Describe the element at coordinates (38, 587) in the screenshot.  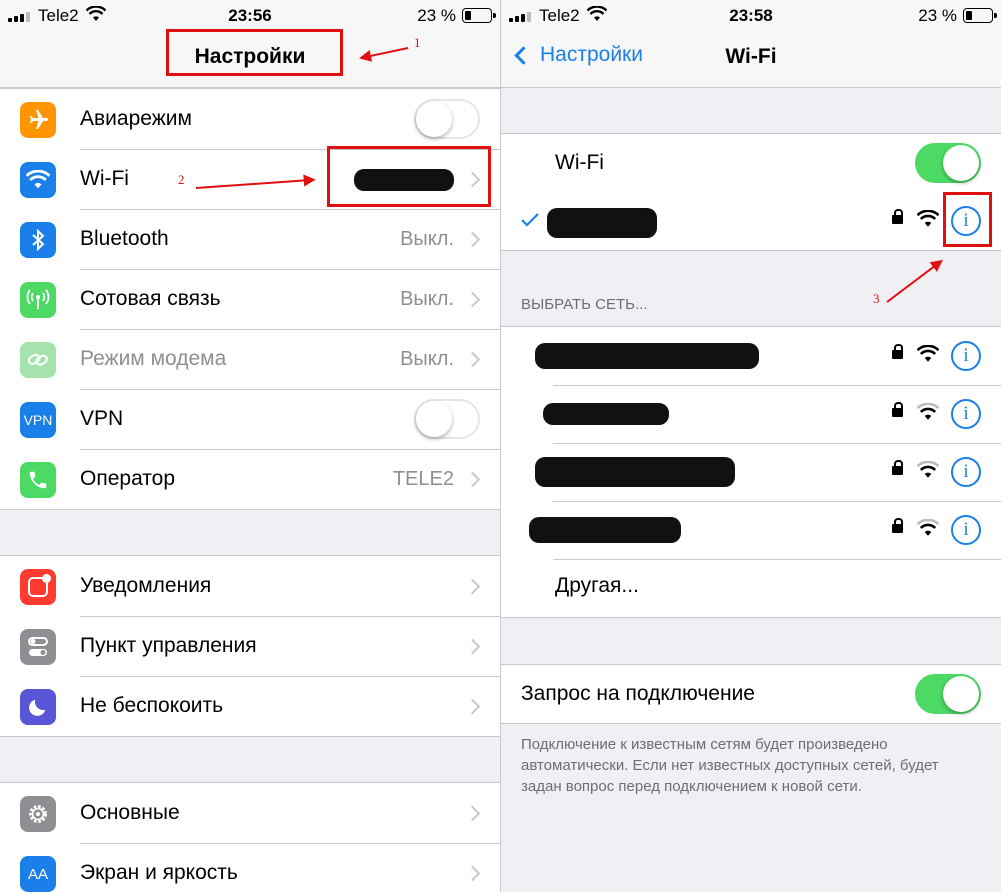
I see `notifications-icon` at that location.